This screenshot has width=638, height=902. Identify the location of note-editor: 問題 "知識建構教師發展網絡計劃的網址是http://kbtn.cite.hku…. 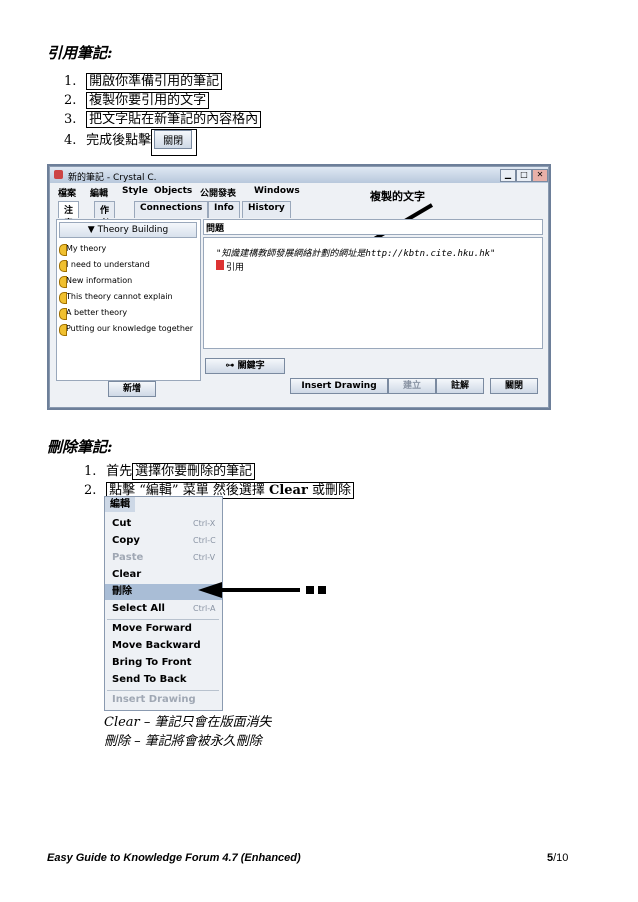
(373, 311).